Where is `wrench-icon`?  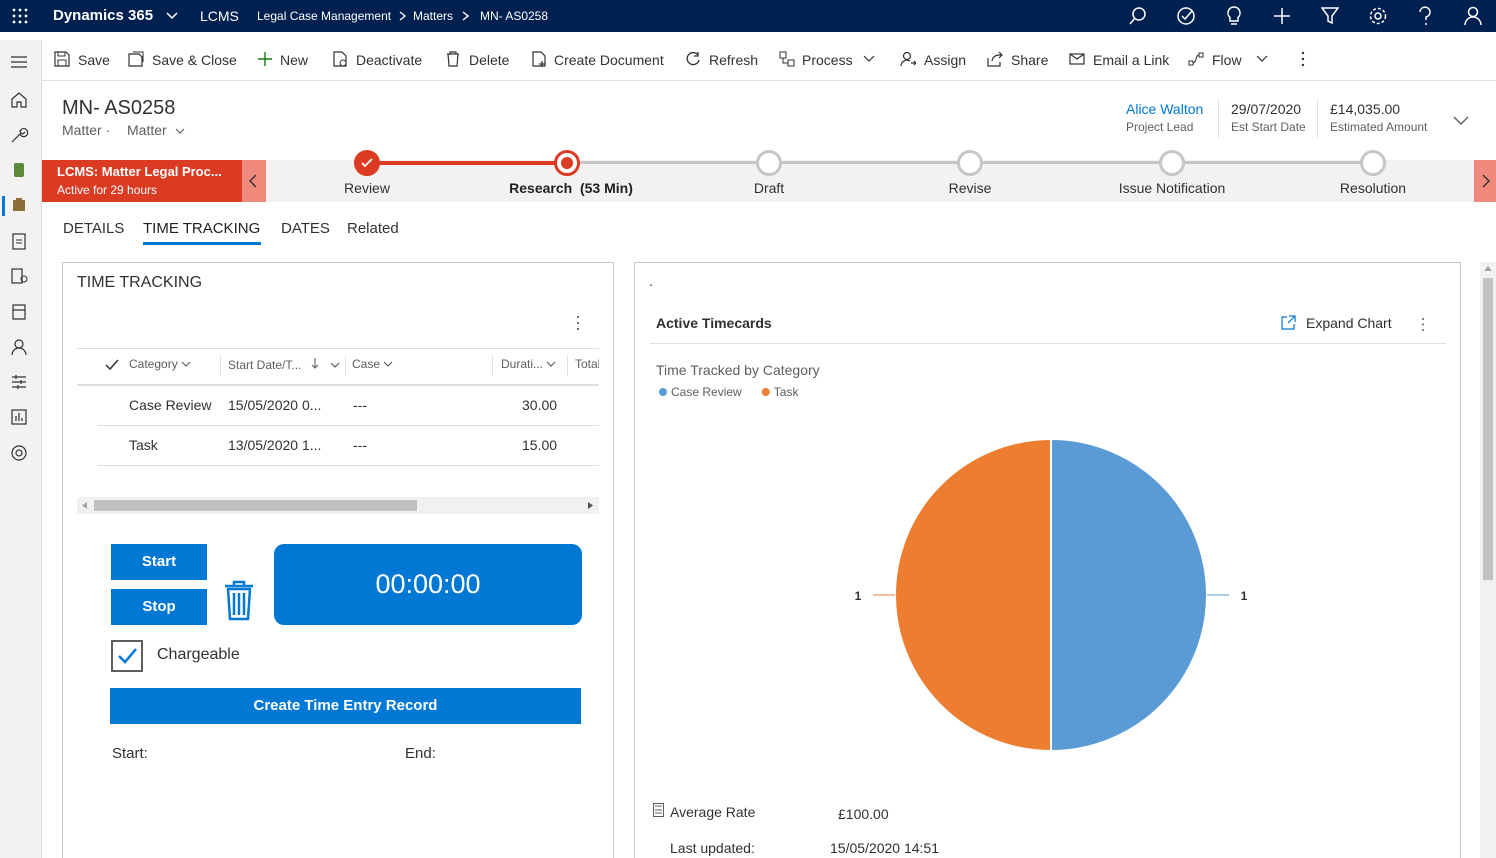
wrench-icon is located at coordinates (19, 135).